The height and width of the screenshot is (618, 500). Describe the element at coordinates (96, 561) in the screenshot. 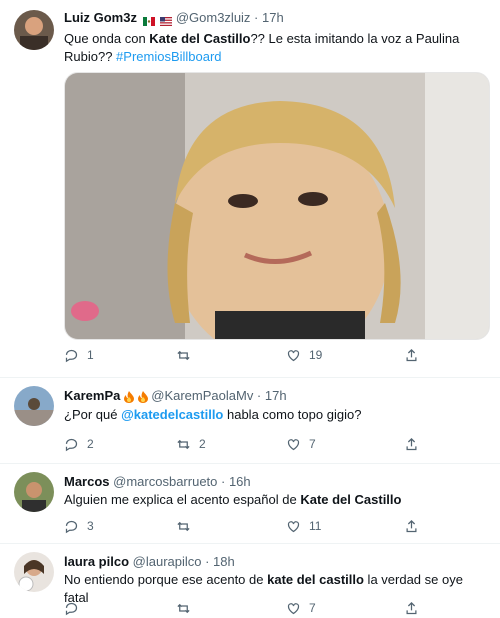

I see `author-name: laura pilco` at that location.